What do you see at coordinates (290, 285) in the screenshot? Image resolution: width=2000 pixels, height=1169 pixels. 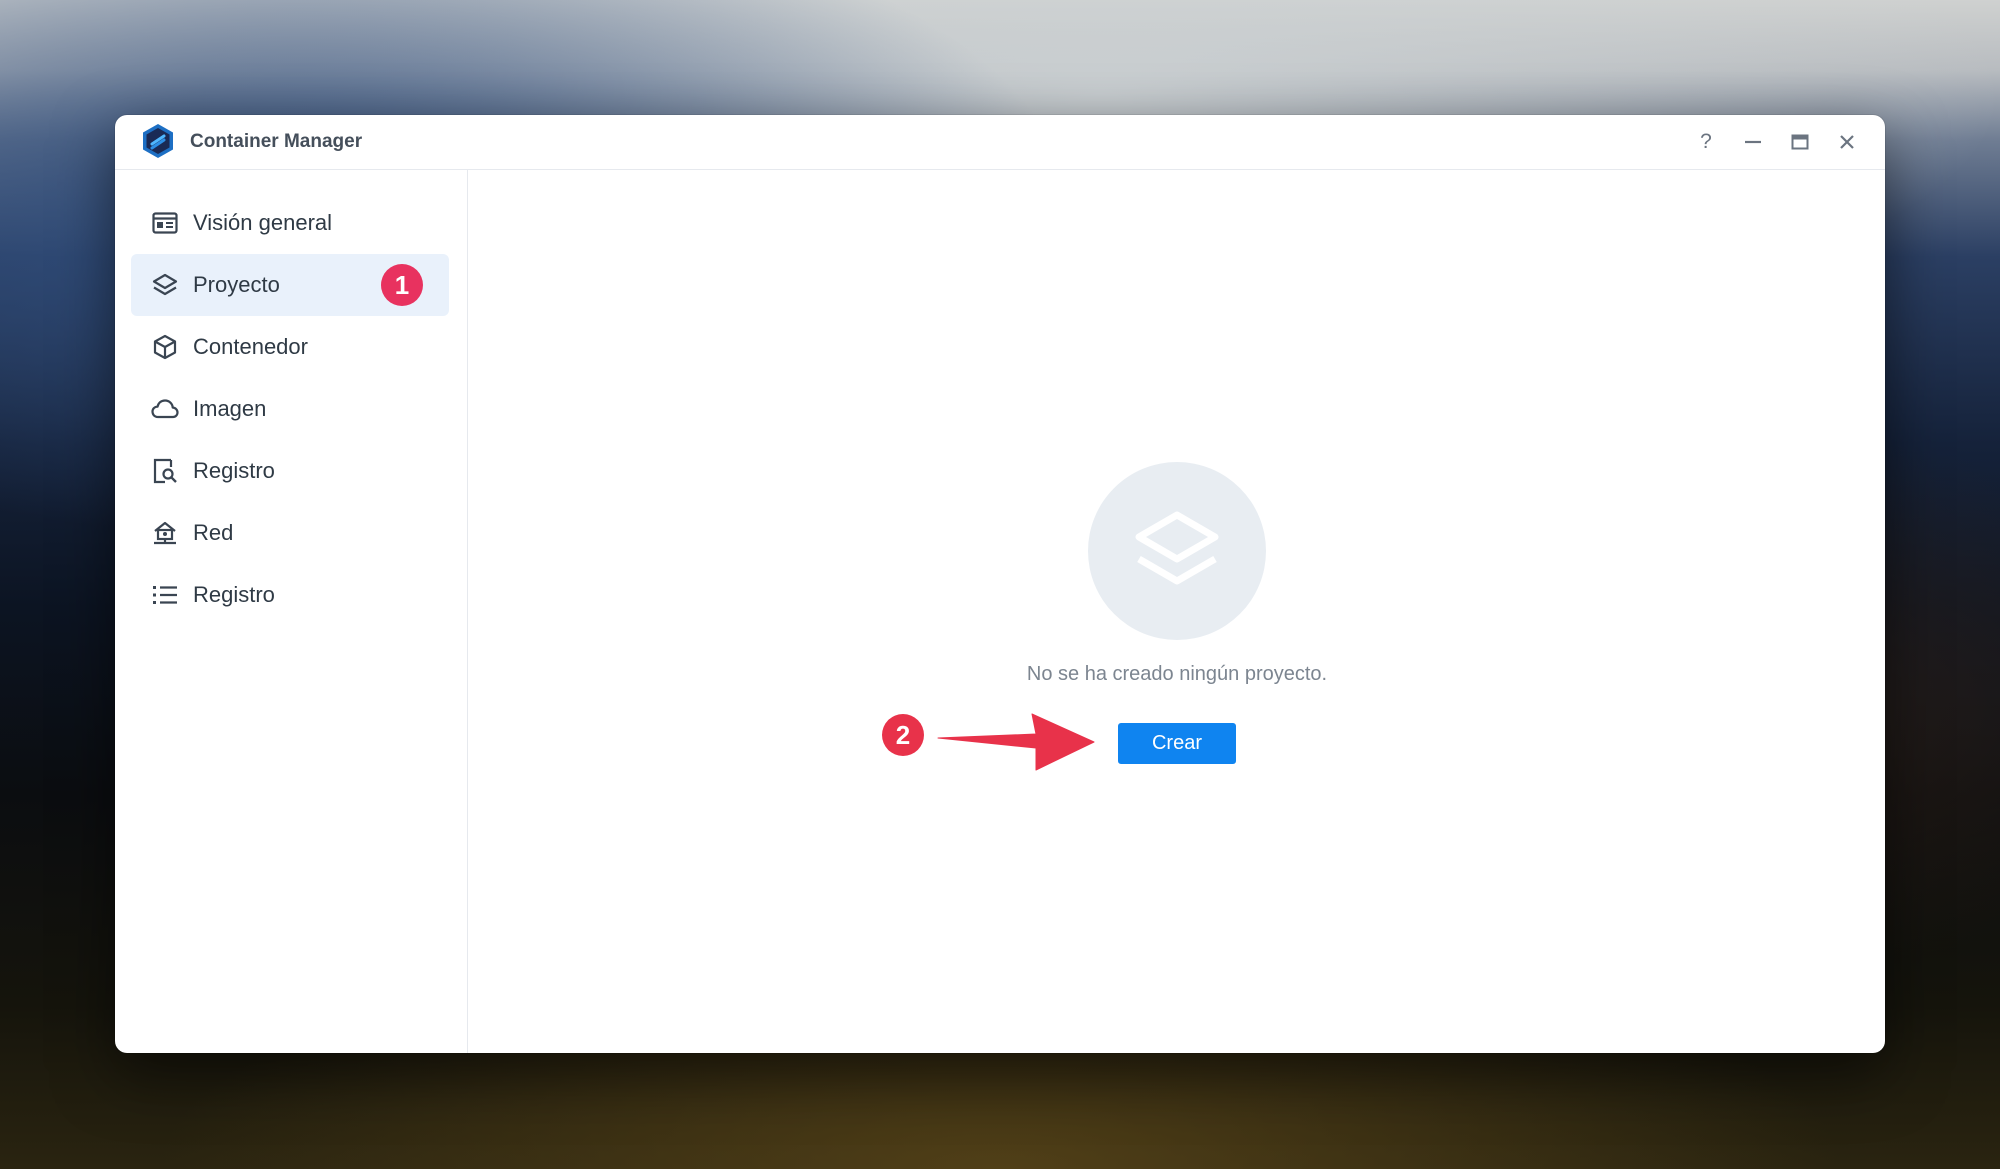 I see `sidebar-item-proyecto: Proyecto 1` at bounding box center [290, 285].